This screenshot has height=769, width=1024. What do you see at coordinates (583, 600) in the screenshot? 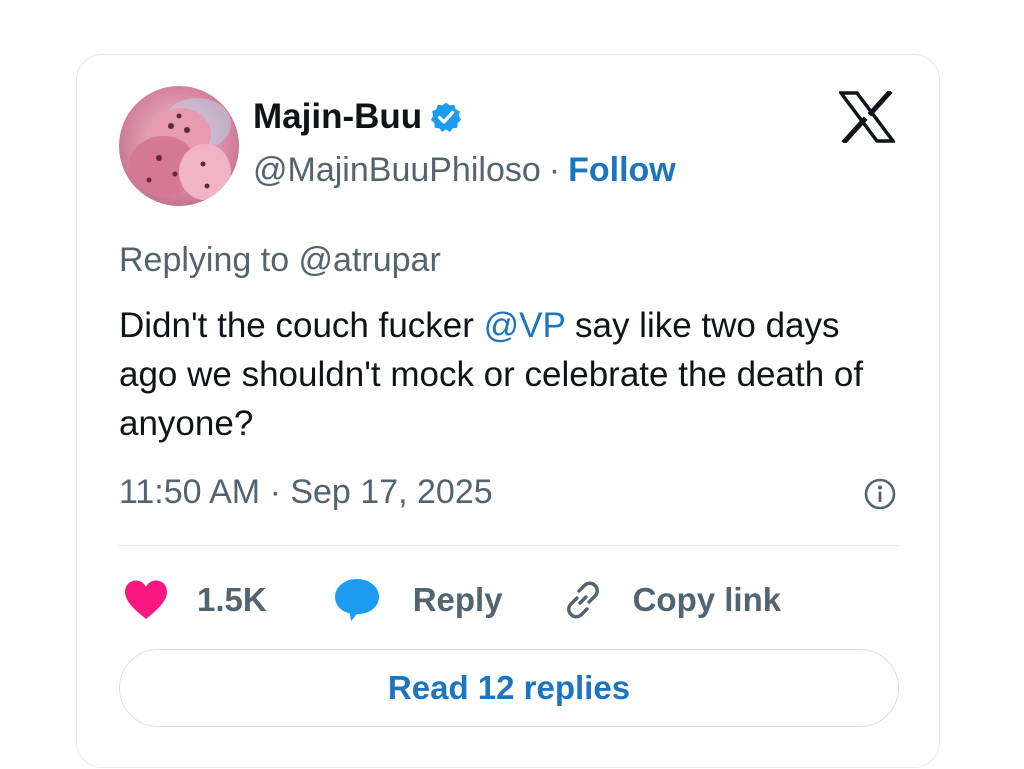
I see `link-icon` at bounding box center [583, 600].